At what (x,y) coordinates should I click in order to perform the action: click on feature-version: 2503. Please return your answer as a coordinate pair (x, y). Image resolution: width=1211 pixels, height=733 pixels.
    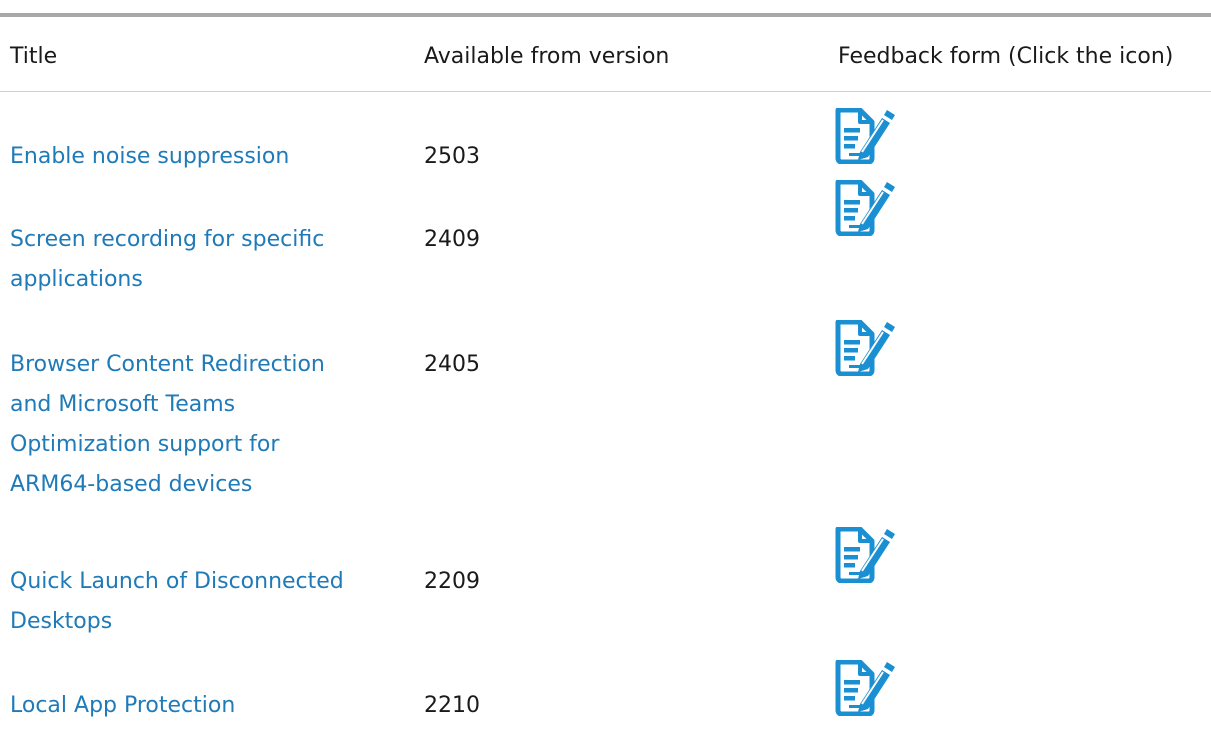
    Looking at the image, I should click on (452, 156).